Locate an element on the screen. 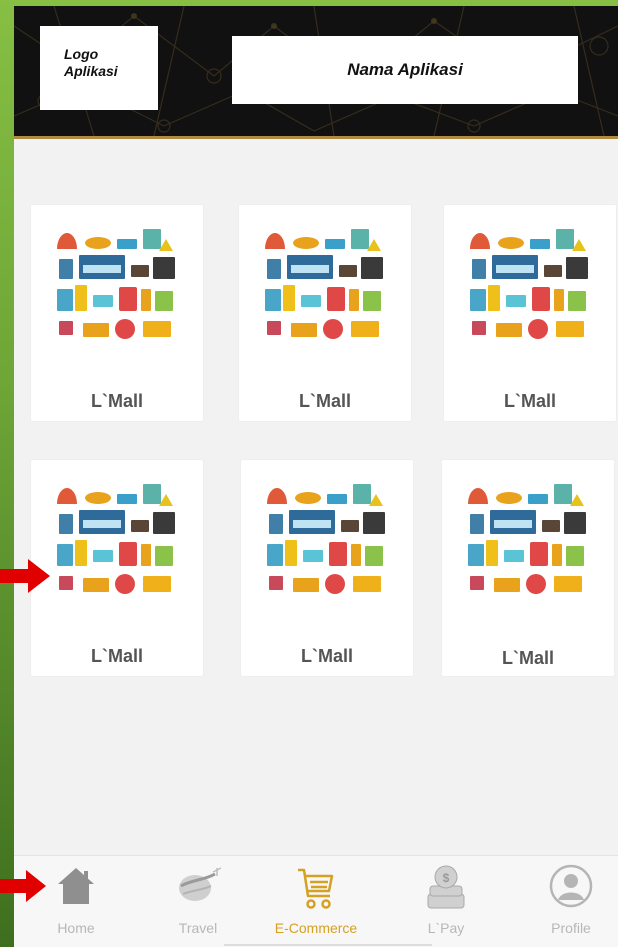  nav-item-lpay: $ L`Pay is located at coordinates (446, 901).